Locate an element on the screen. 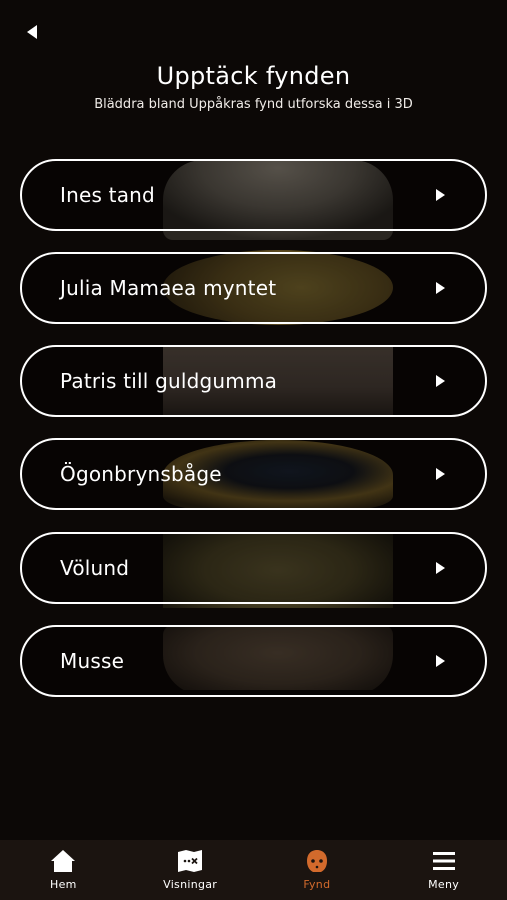  tab-visningar: Visningar is located at coordinates (190, 870).